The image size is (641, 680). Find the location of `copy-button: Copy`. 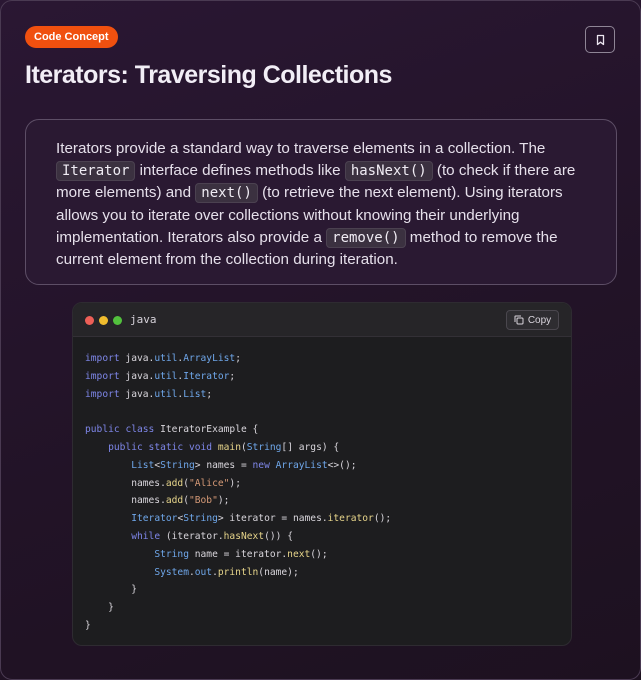

copy-button: Copy is located at coordinates (532, 320).